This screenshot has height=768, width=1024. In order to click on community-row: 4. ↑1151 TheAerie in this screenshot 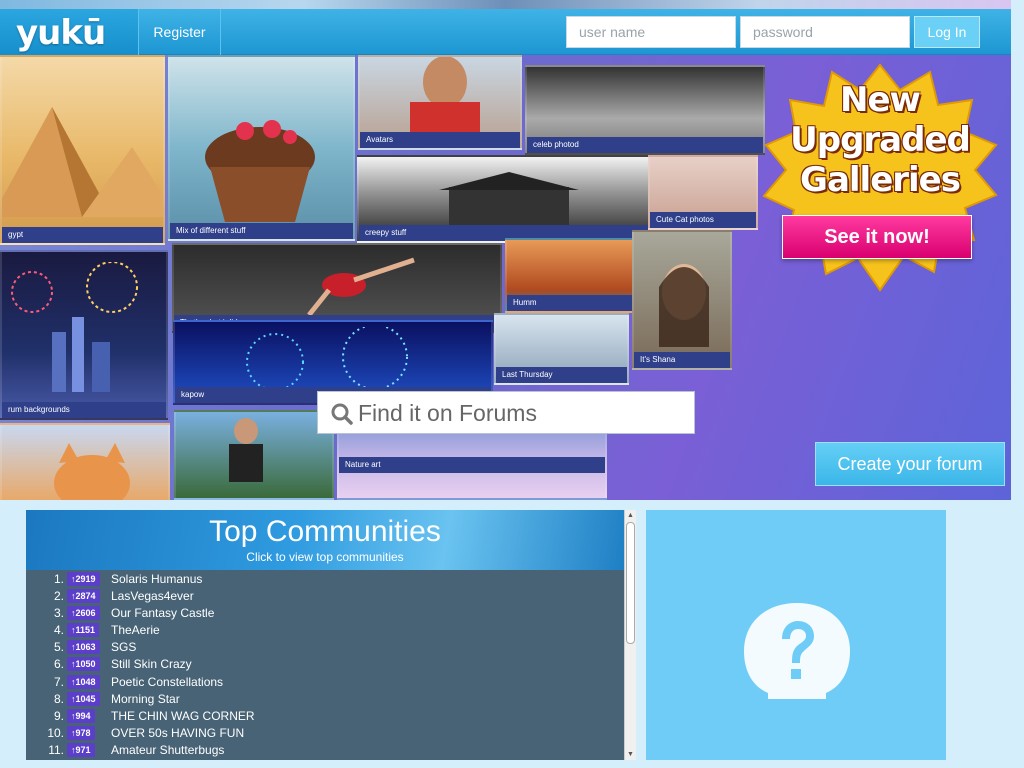, I will do `click(325, 629)`.